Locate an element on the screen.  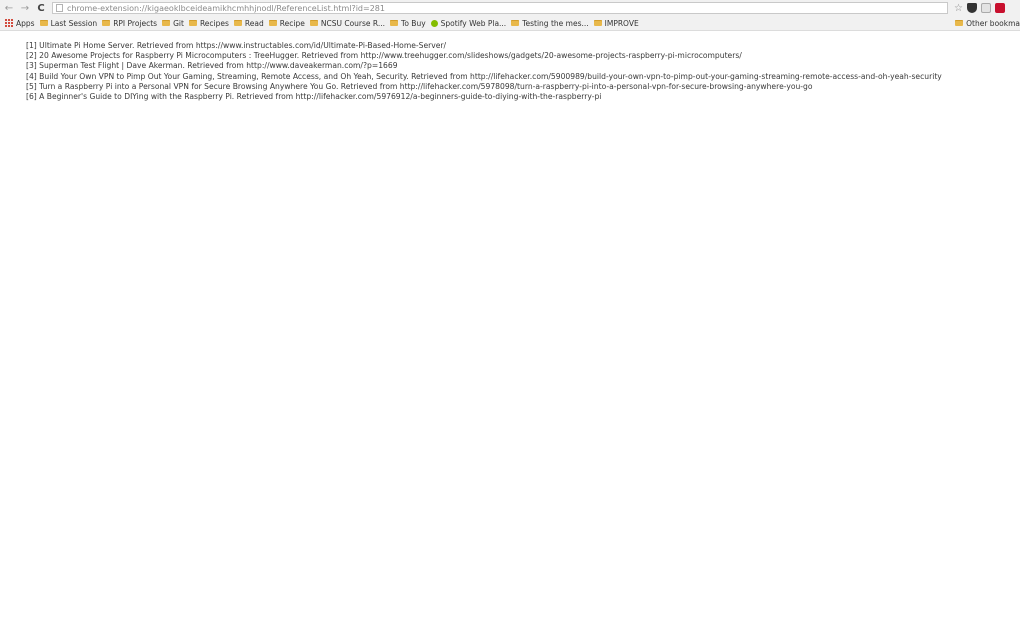
back-button: ← is located at coordinates (9, 8).